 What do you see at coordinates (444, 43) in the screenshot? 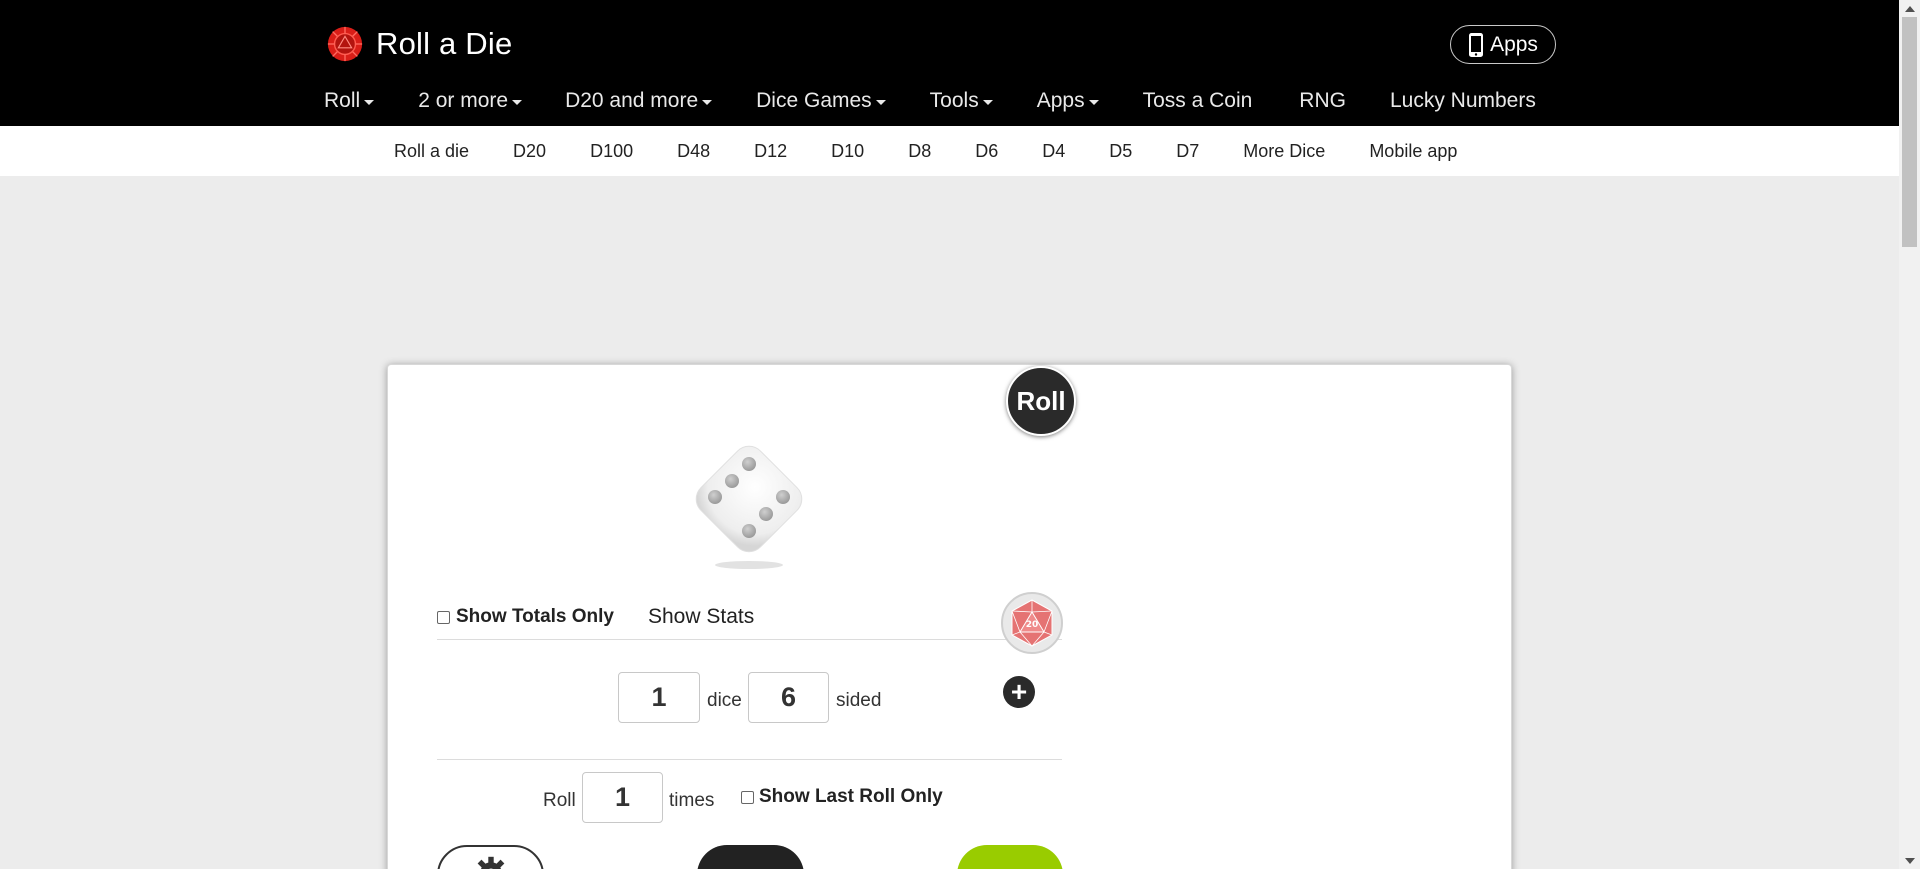
I see `brand-name: Roll a Die` at bounding box center [444, 43].